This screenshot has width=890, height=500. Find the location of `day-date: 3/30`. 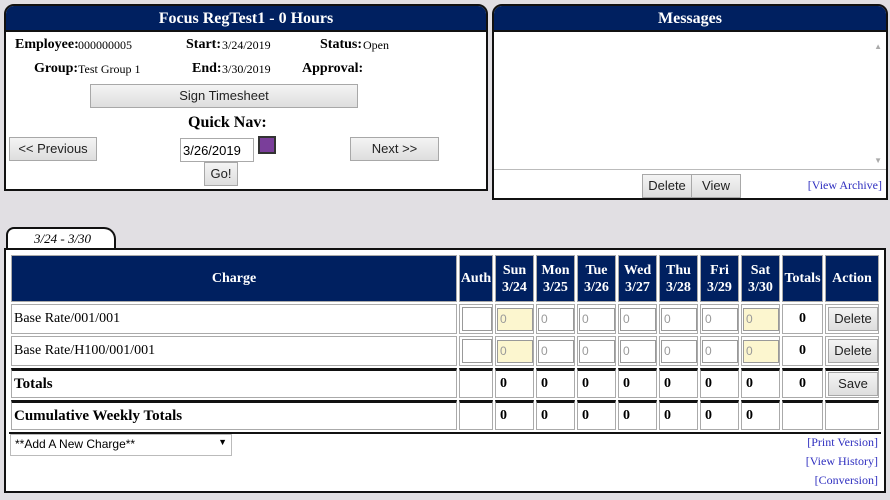

day-date: 3/30 is located at coordinates (760, 287).